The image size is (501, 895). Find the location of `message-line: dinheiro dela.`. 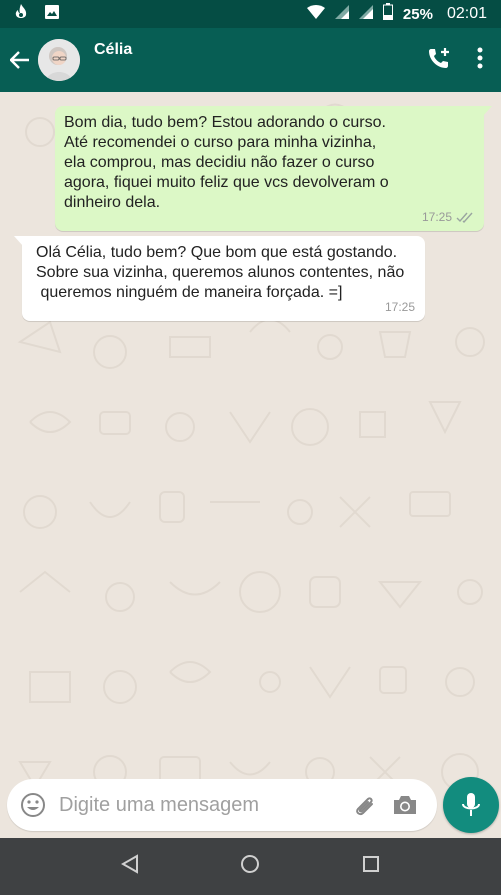

message-line: dinheiro dela. is located at coordinates (112, 202).